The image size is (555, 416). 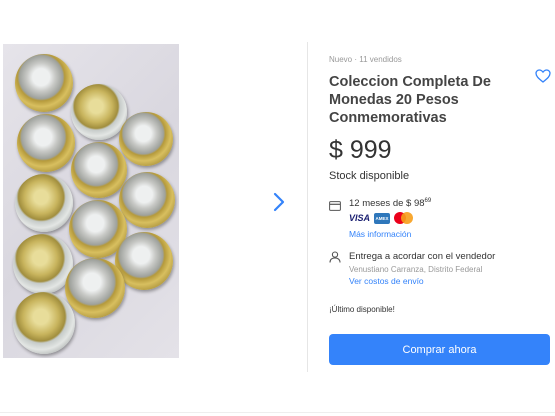 What do you see at coordinates (380, 234) in the screenshot?
I see `more-info-link: Más información` at bounding box center [380, 234].